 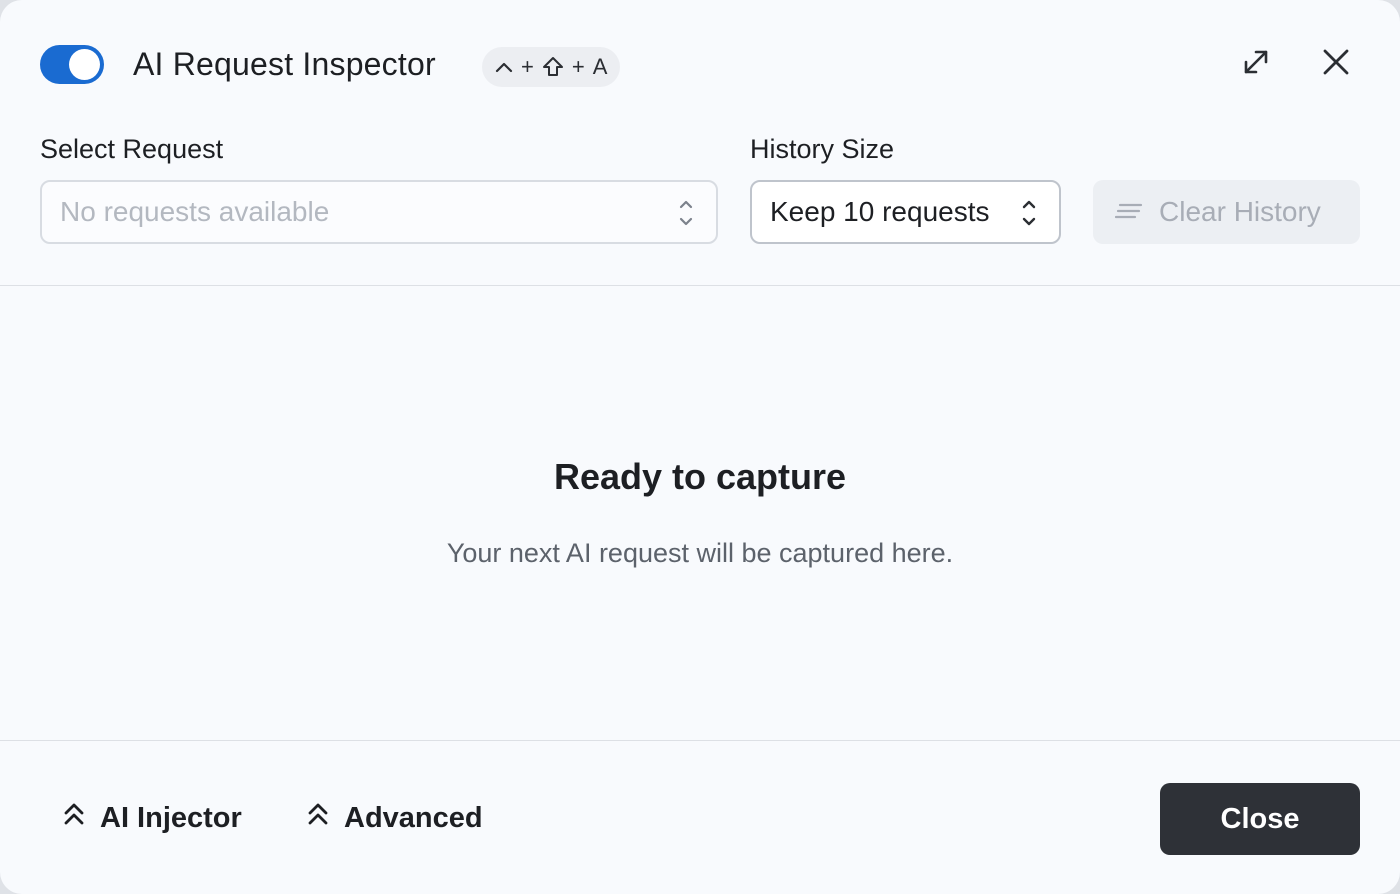 What do you see at coordinates (600, 66) in the screenshot?
I see `shortcut-letter: A` at bounding box center [600, 66].